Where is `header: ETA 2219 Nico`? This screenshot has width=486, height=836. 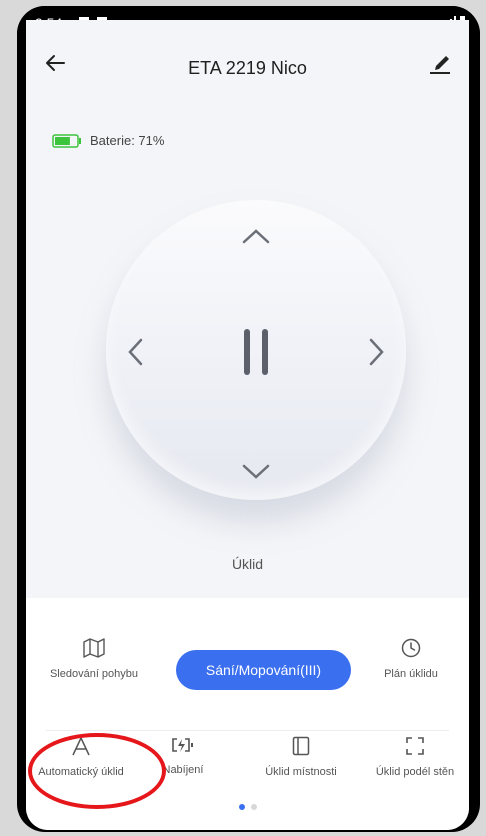
header: ETA 2219 Nico is located at coordinates (247, 66).